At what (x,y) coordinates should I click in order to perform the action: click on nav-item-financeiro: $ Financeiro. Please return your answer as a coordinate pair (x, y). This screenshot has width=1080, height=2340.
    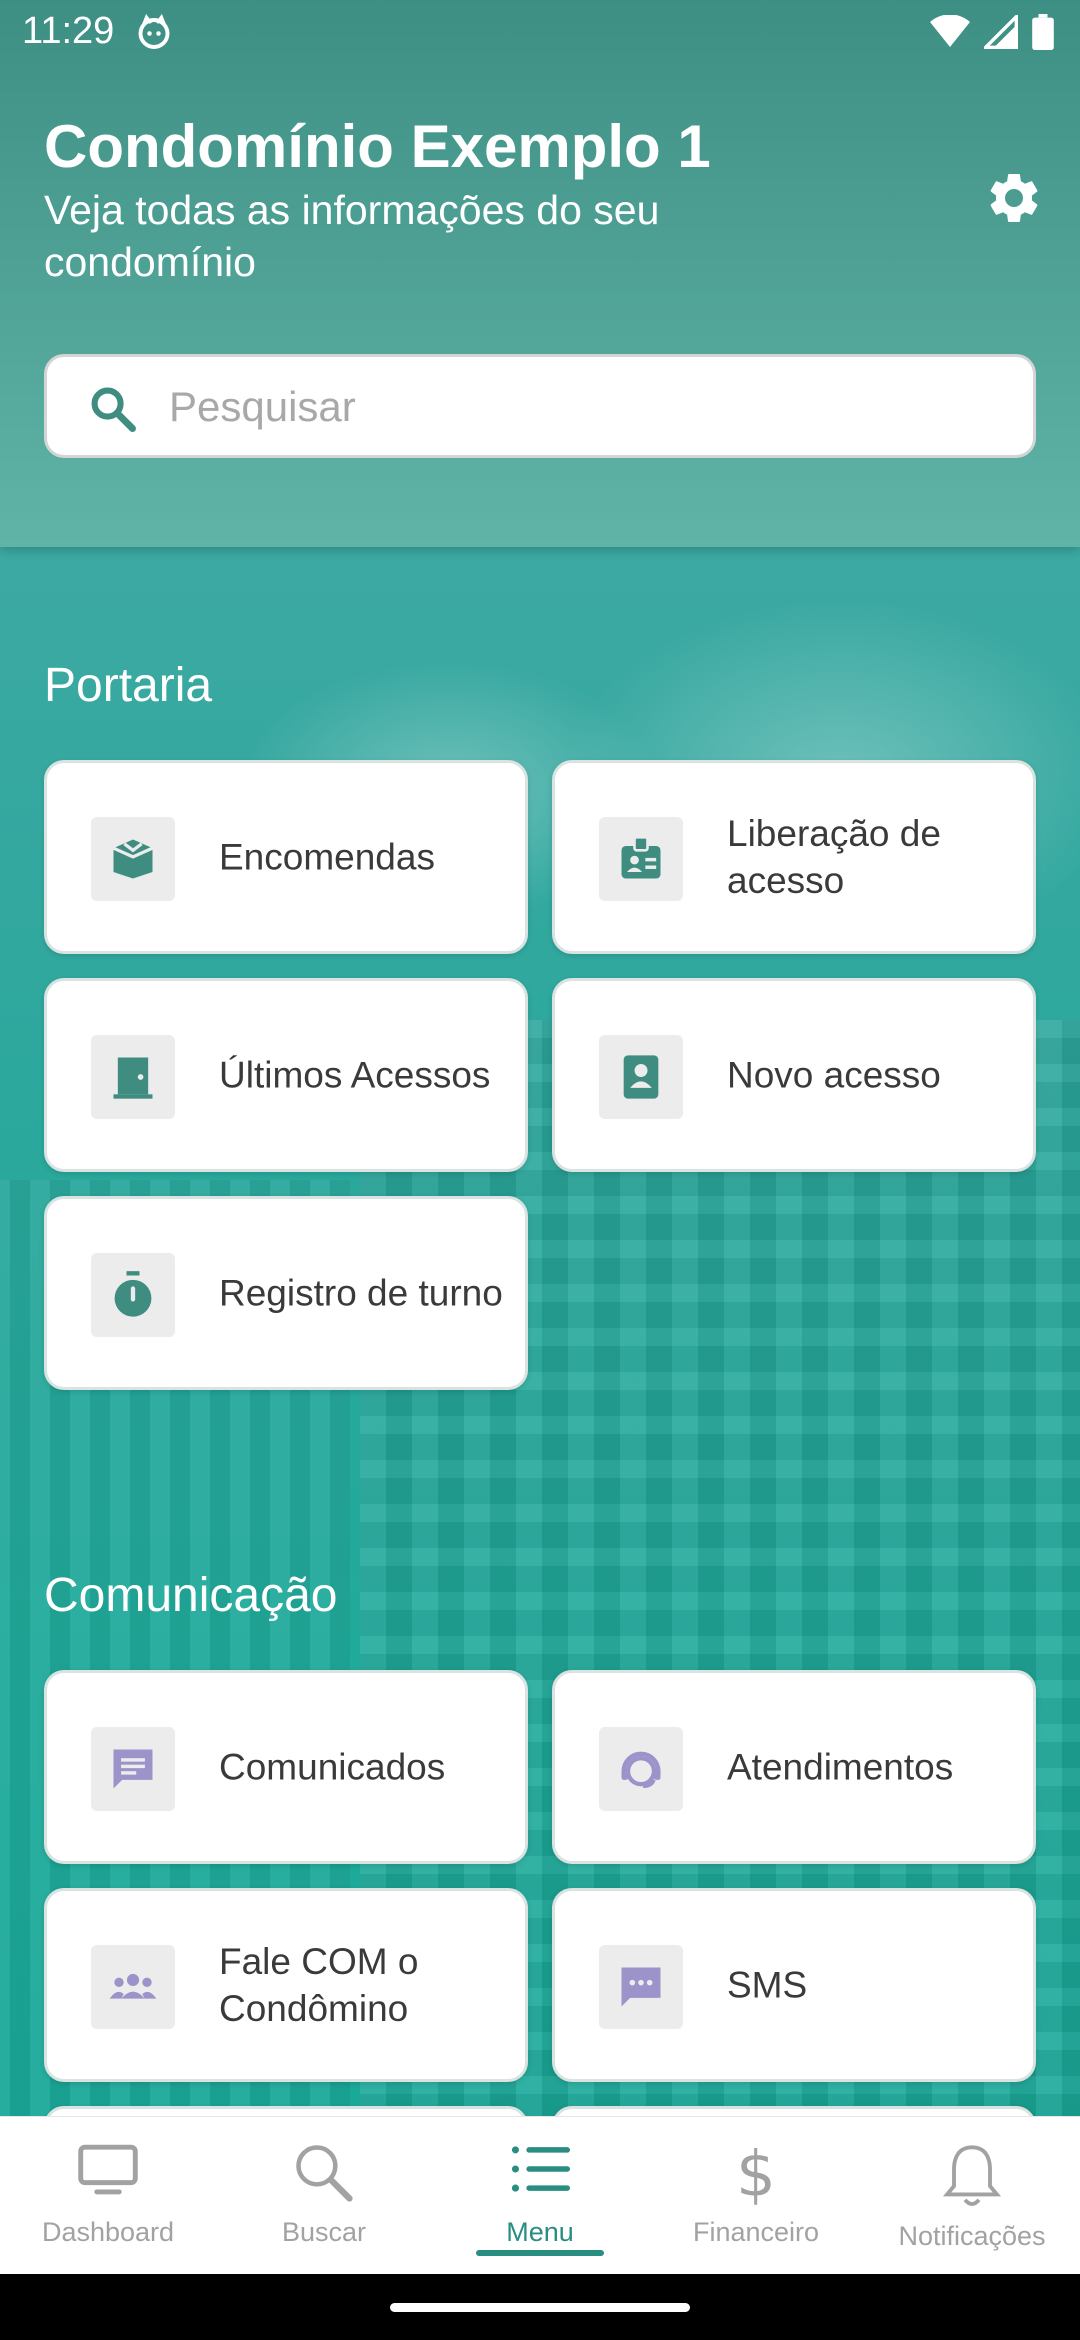
    Looking at the image, I should click on (756, 2196).